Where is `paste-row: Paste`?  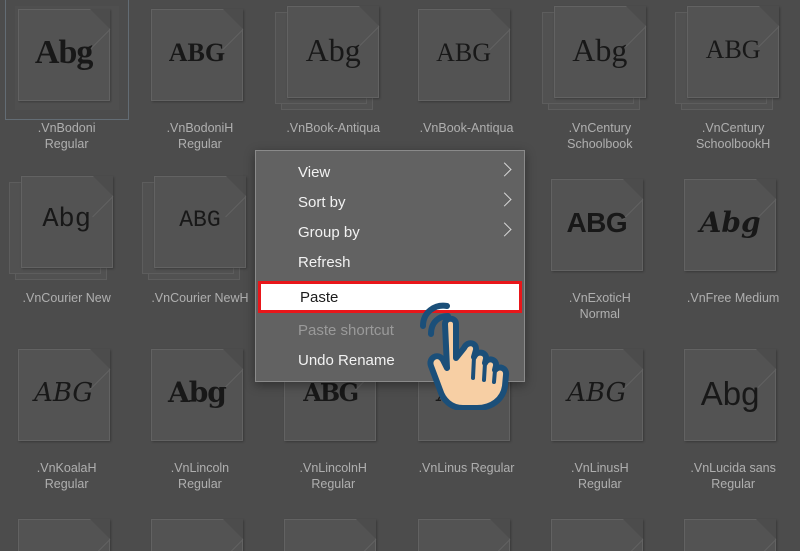
paste-row: Paste is located at coordinates (390, 297).